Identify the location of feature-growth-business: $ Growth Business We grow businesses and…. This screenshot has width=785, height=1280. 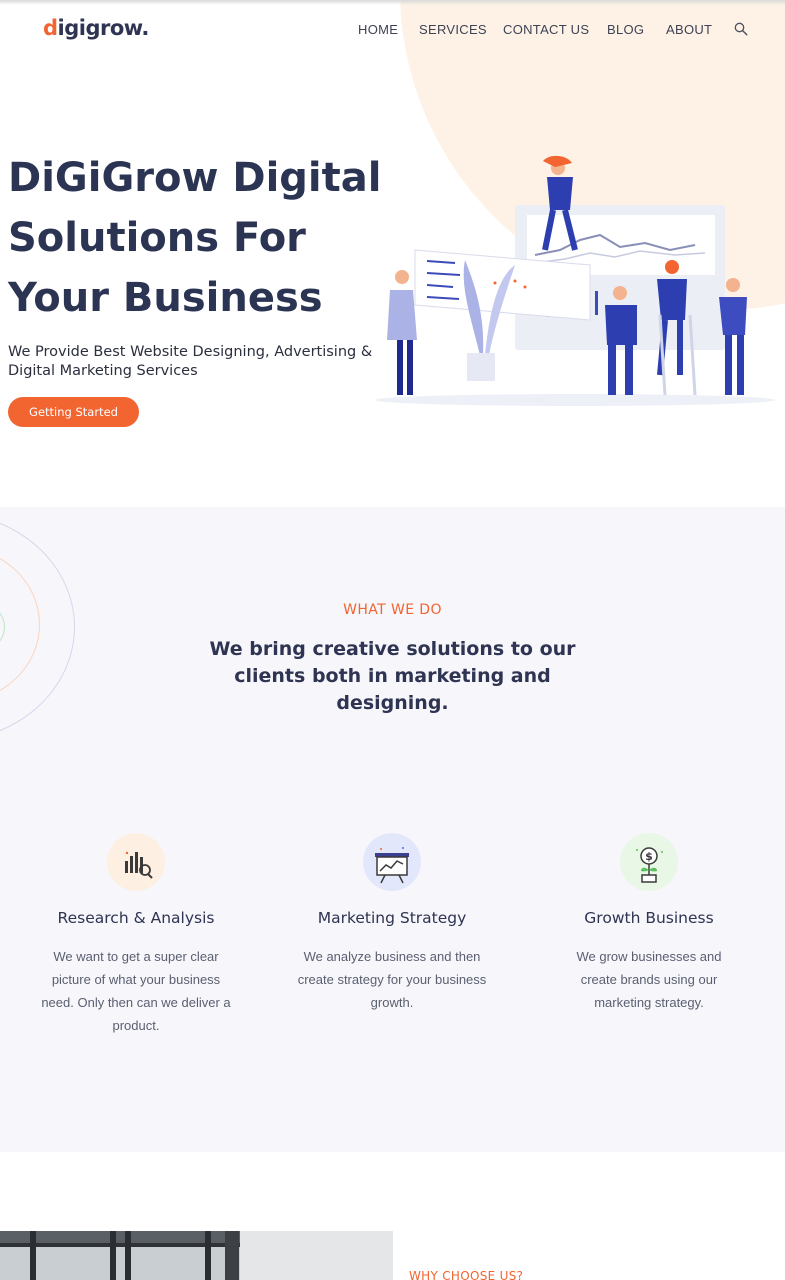
(649, 923).